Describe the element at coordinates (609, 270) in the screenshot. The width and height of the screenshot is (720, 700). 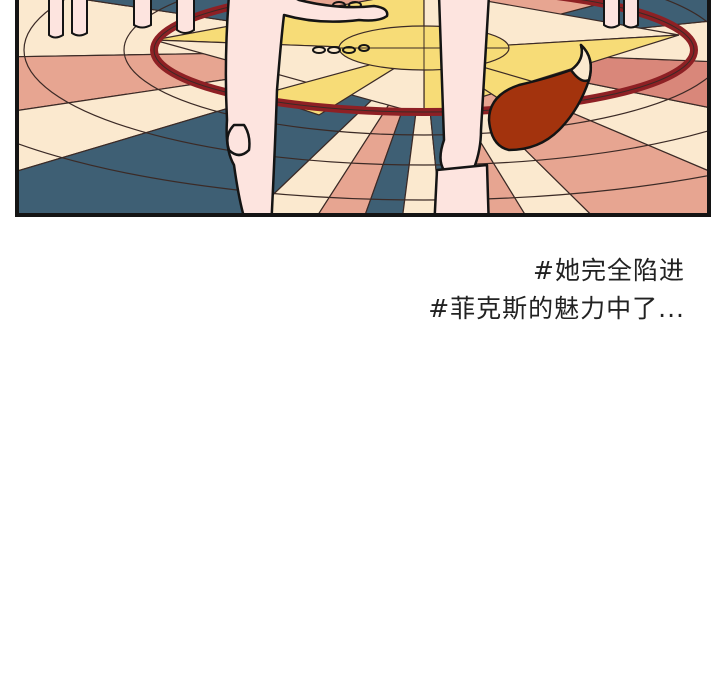
I see `caption-line-1: #她完全陷进` at that location.